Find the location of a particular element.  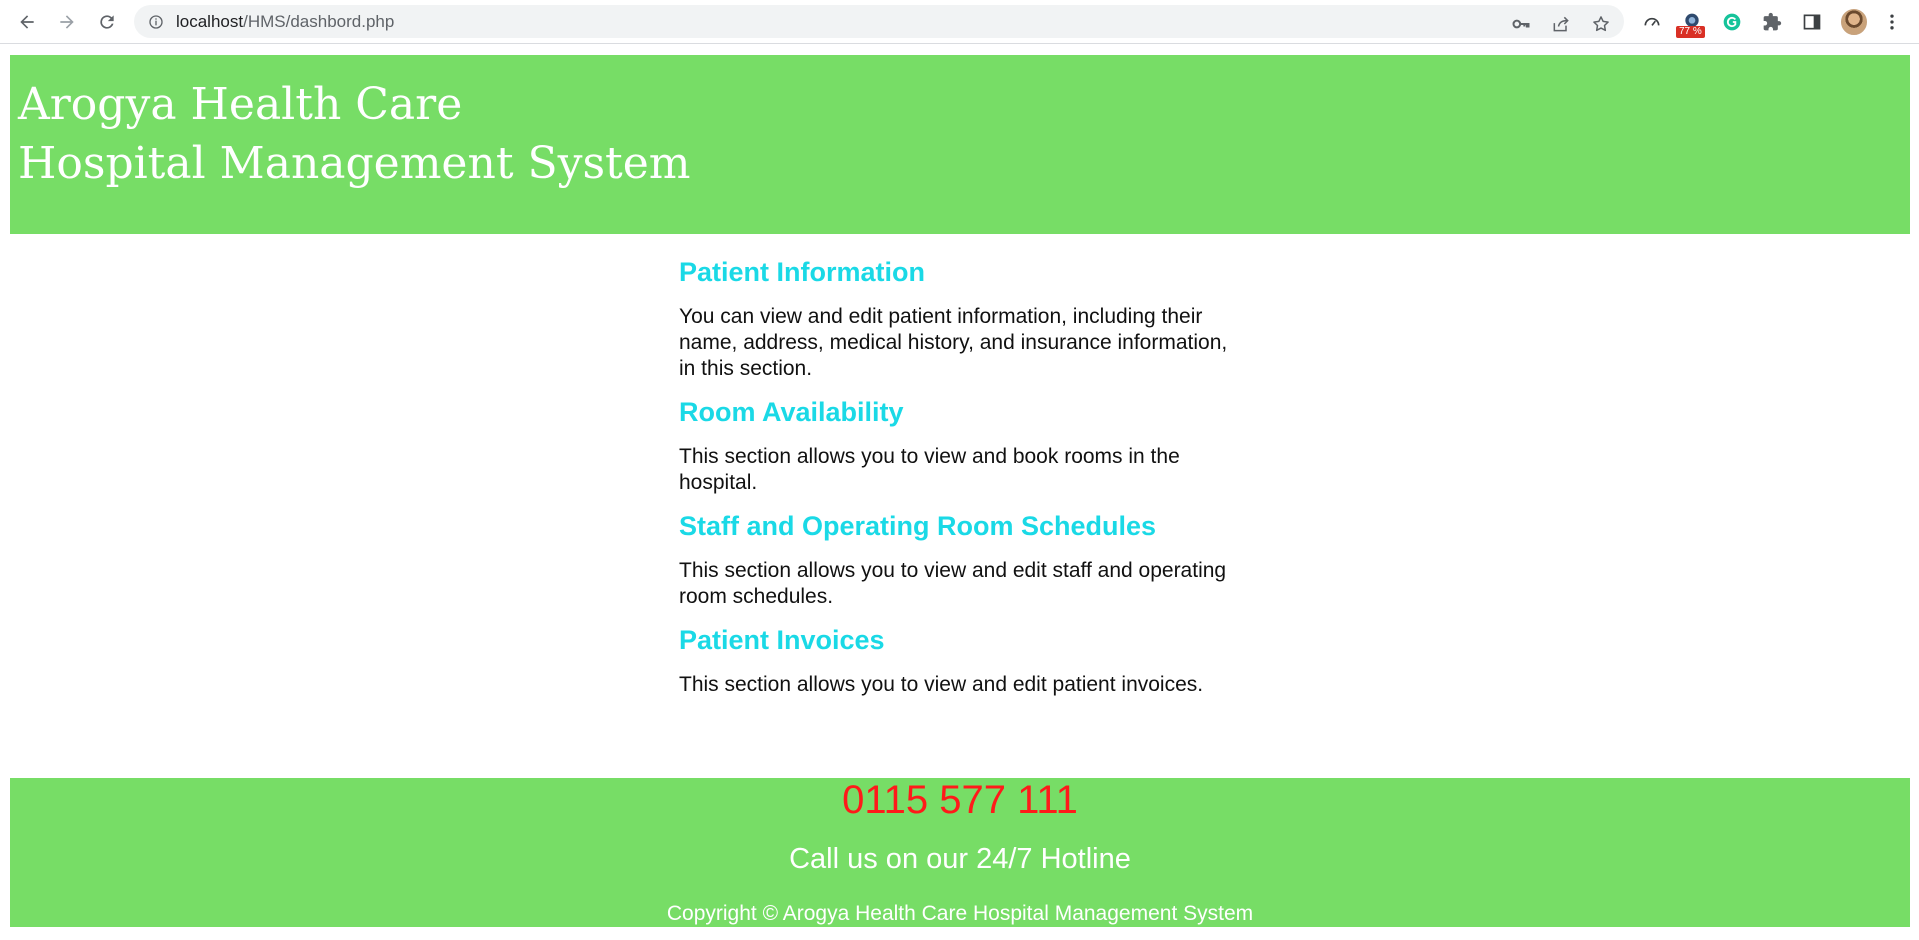

browser-menu-button is located at coordinates (1892, 22).